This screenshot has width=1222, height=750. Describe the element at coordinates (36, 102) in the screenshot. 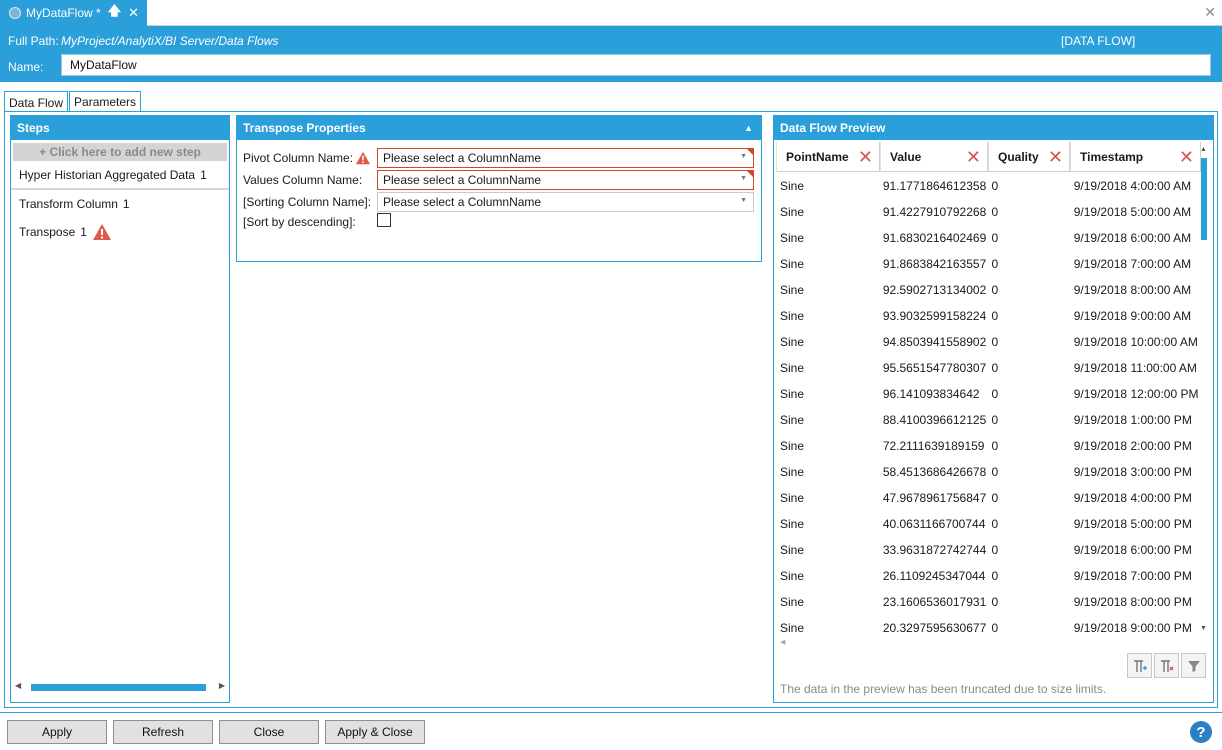

I see `tab-data-flow: Data Flow` at that location.